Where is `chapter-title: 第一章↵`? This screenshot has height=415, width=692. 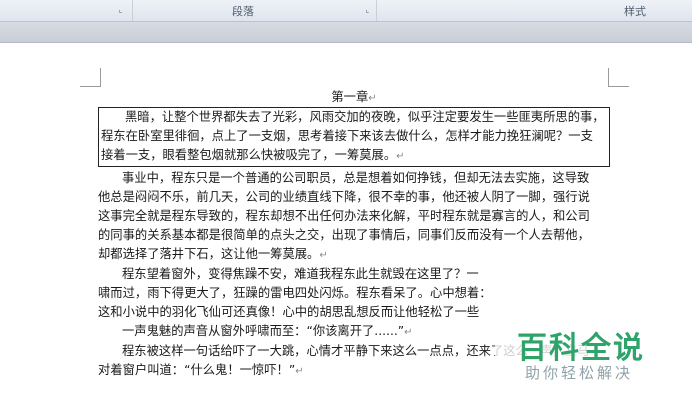 chapter-title: 第一章↵ is located at coordinates (354, 97).